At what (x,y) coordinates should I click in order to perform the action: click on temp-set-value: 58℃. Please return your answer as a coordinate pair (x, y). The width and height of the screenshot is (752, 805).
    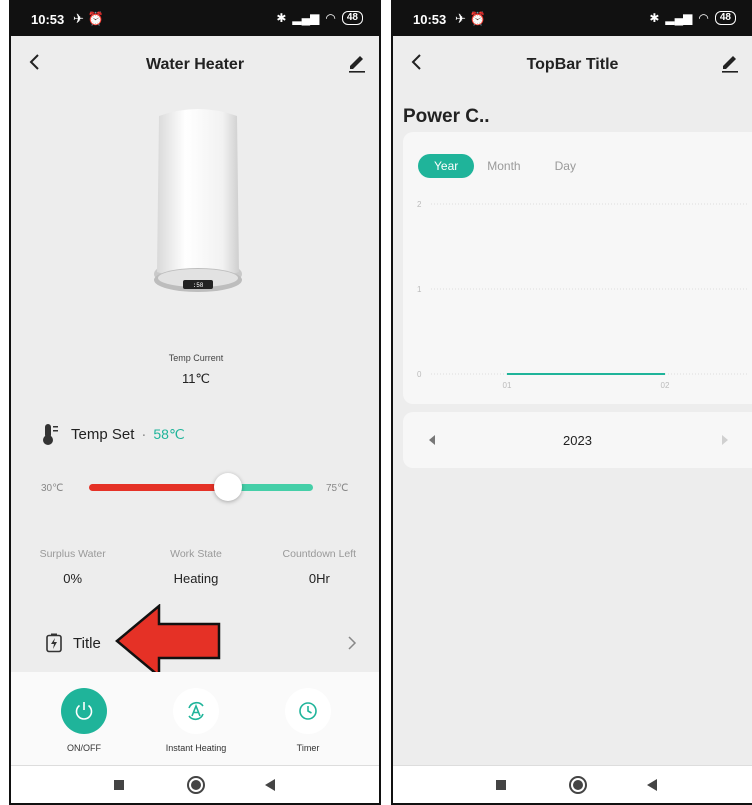
    Looking at the image, I should click on (169, 433).